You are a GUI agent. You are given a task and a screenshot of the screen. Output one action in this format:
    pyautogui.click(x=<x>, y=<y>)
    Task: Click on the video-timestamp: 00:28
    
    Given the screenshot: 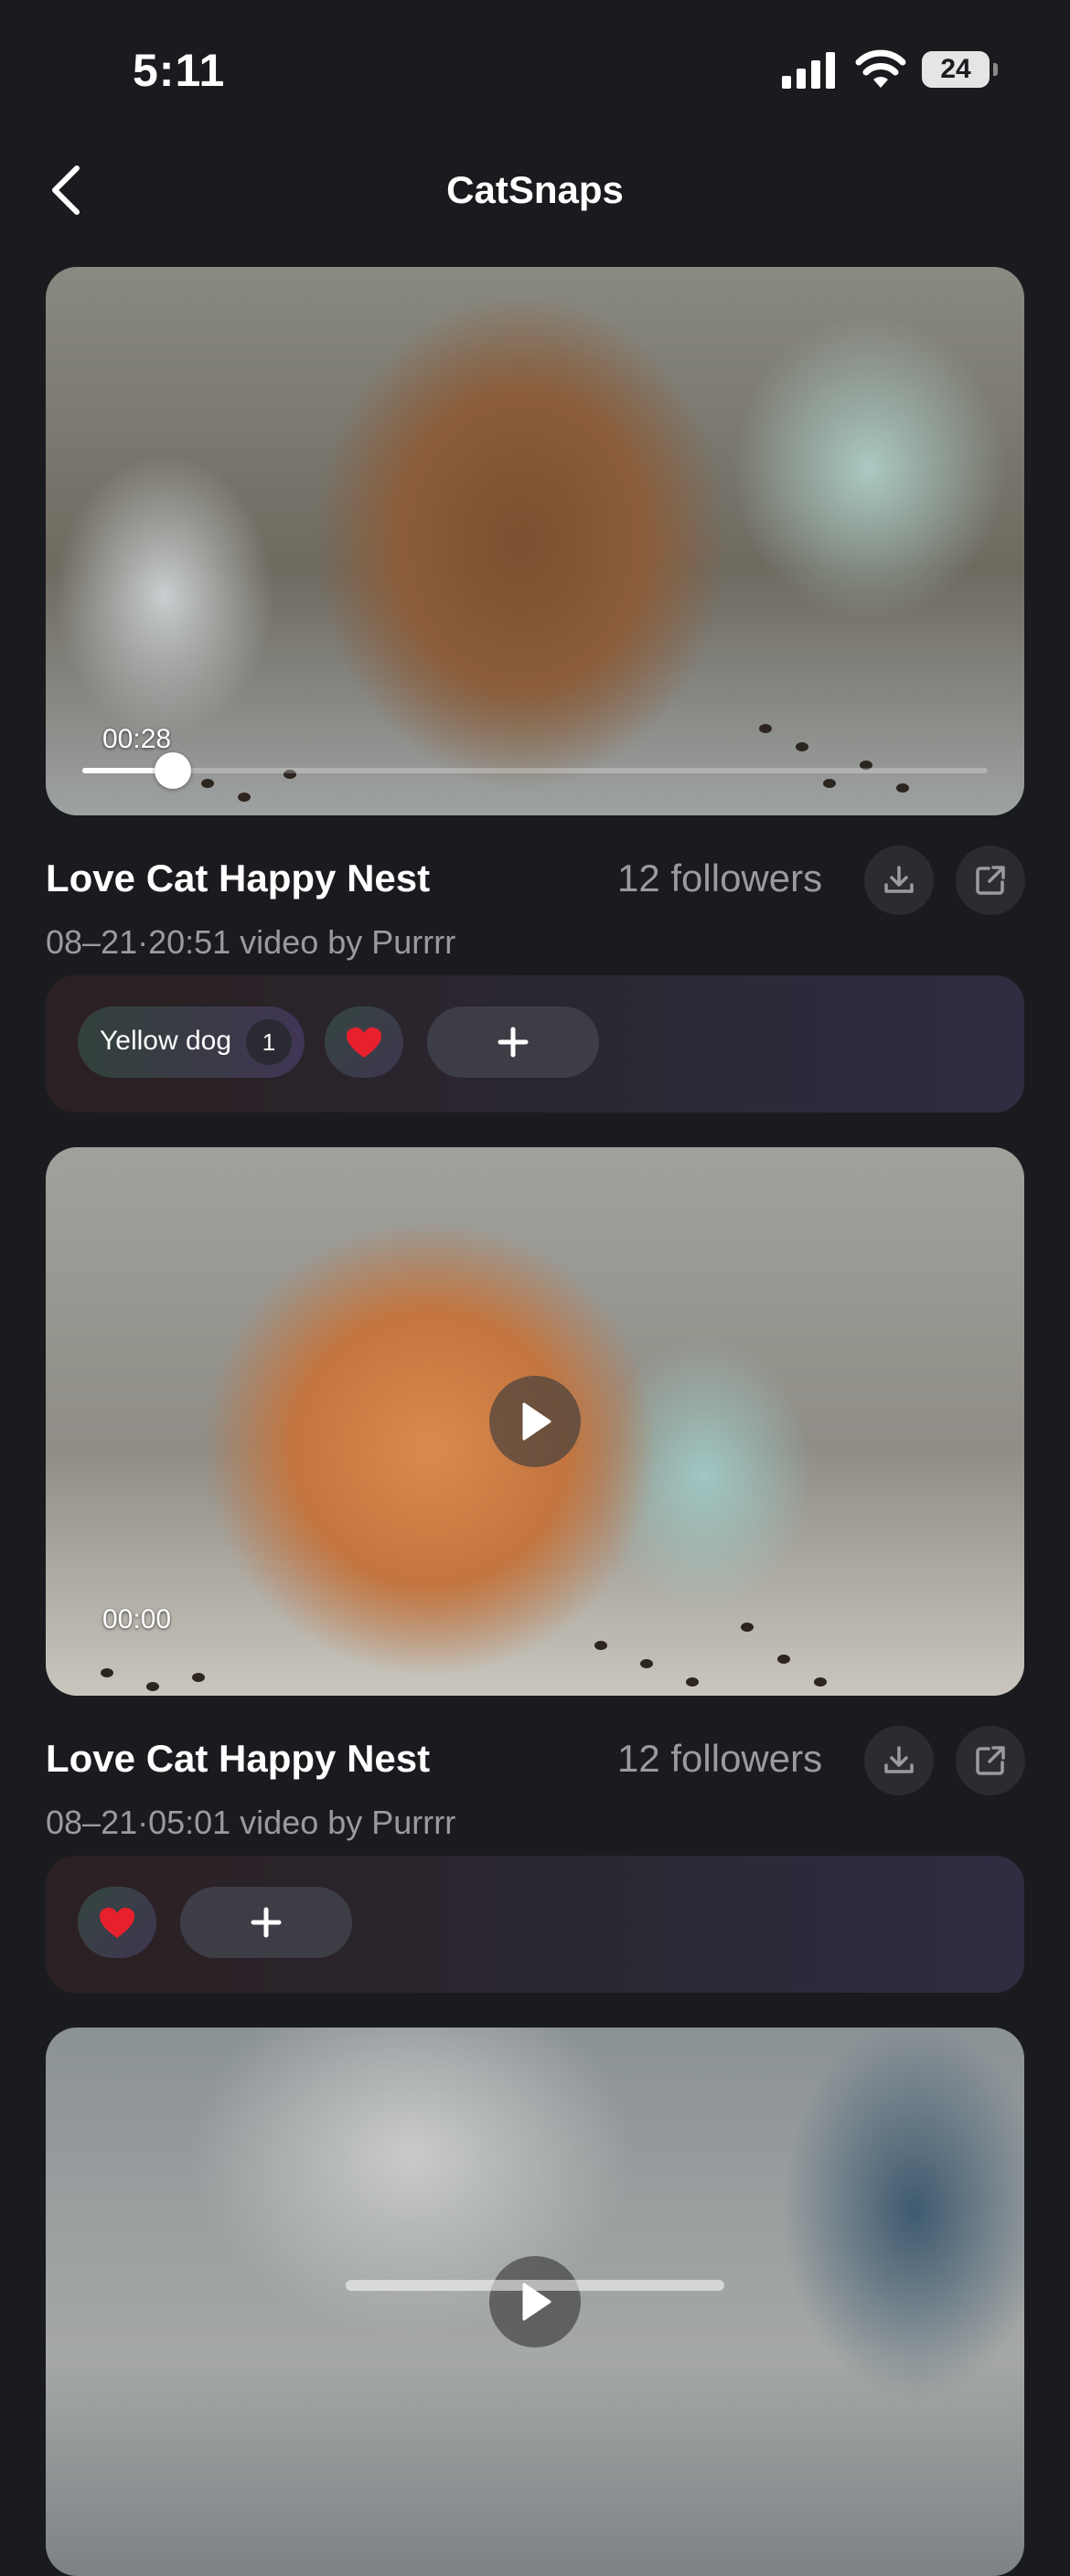 What is the action you would take?
    pyautogui.click(x=137, y=739)
    